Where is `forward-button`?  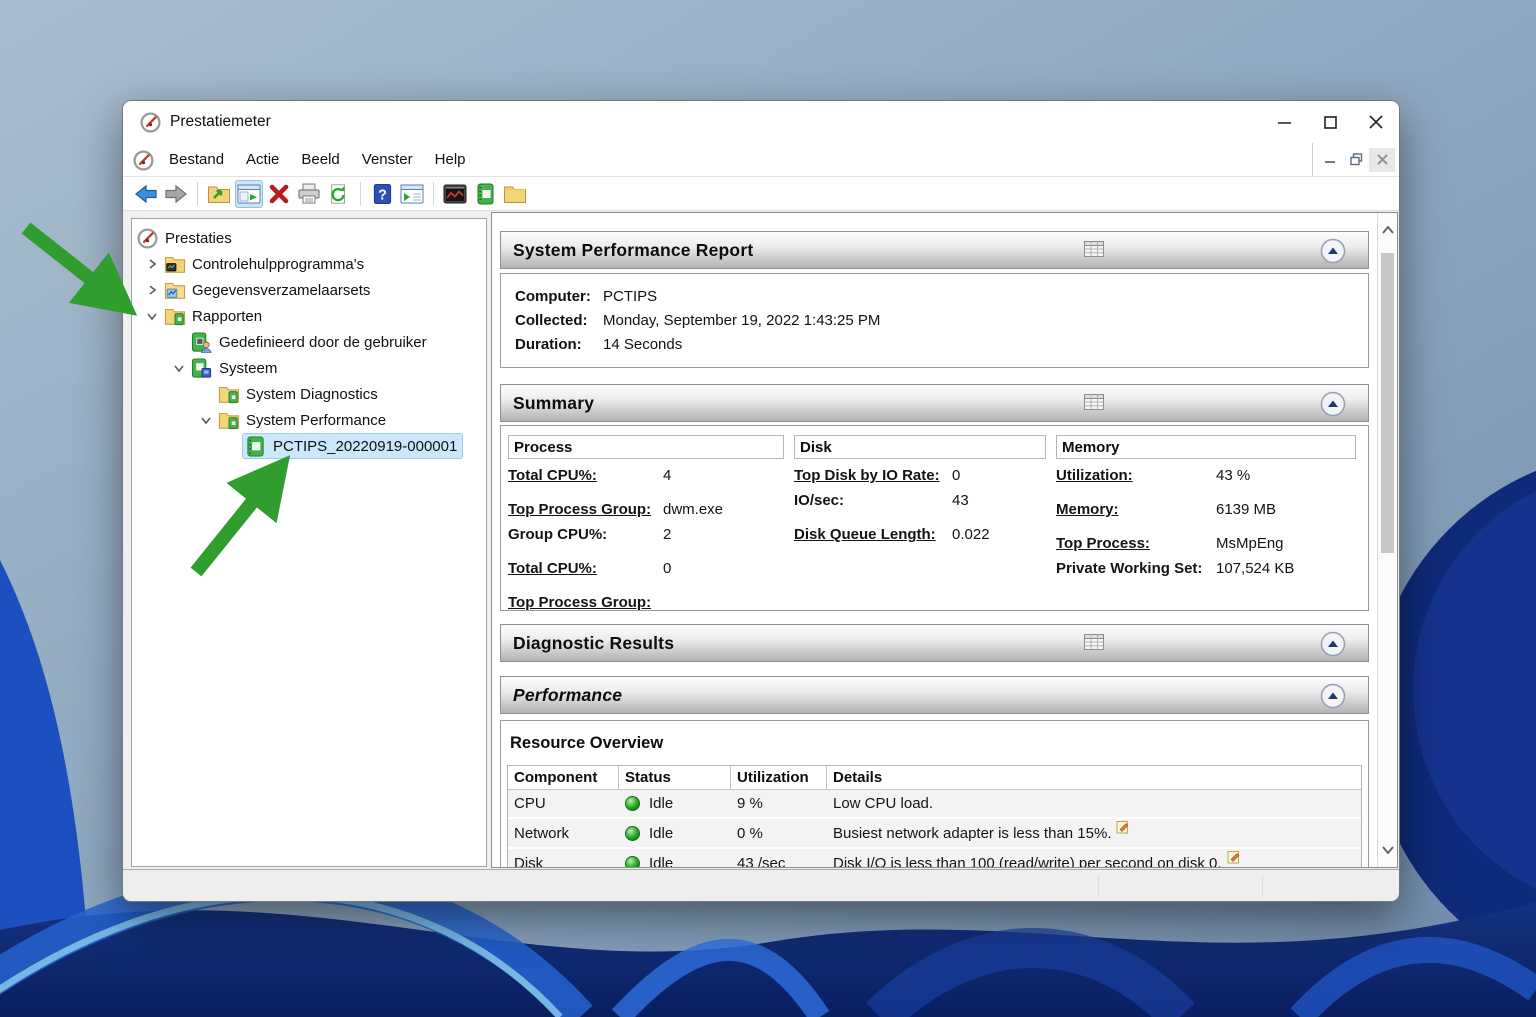
forward-button is located at coordinates (176, 194).